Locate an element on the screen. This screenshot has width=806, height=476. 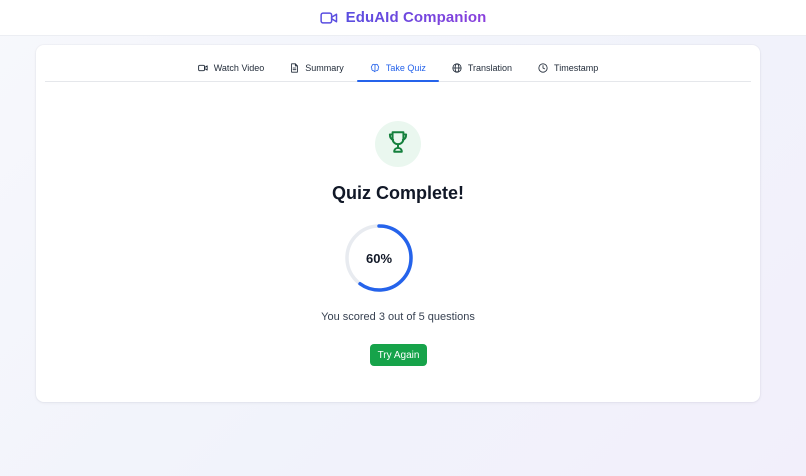
tab-watch-video: Watch Video is located at coordinates (231, 68).